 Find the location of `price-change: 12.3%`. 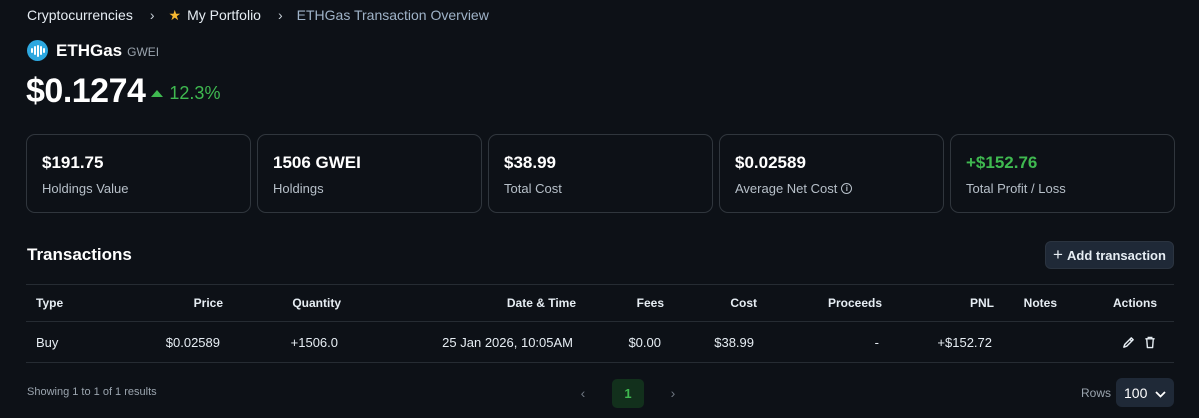

price-change: 12.3% is located at coordinates (185, 93).